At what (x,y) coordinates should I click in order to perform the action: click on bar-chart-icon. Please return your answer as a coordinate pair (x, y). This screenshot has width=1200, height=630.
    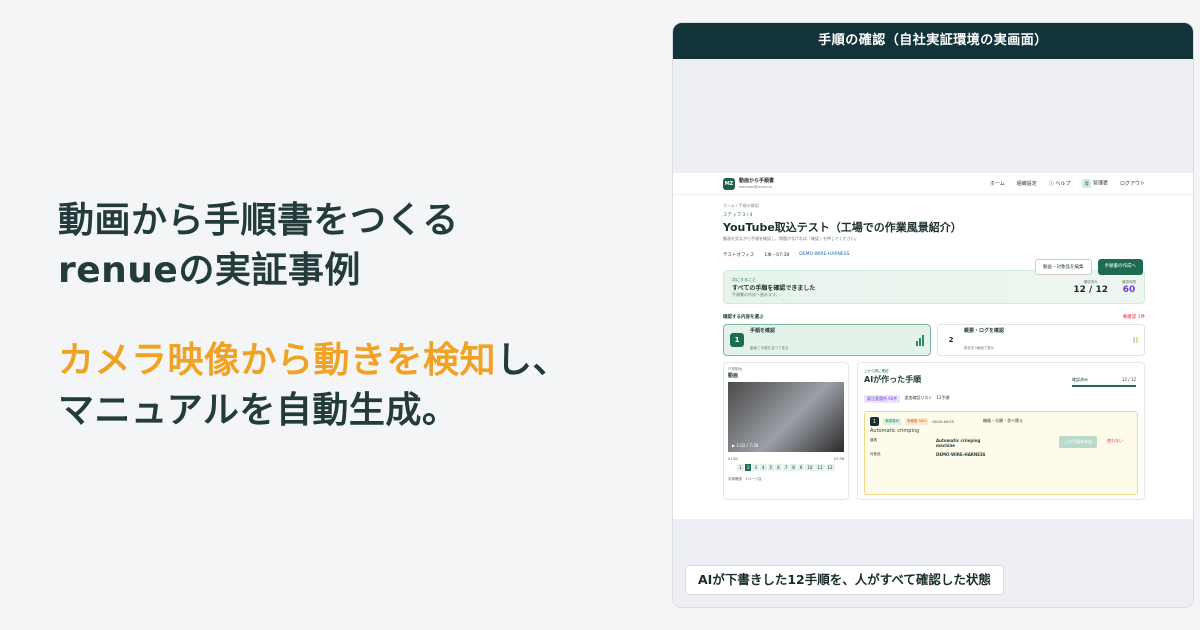
    Looking at the image, I should click on (920, 340).